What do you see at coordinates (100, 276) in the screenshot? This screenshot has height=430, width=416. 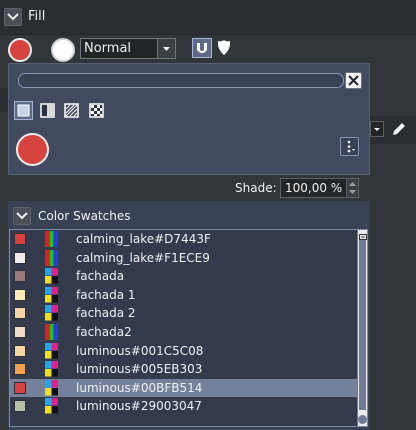 I see `swatch-name: fachada` at bounding box center [100, 276].